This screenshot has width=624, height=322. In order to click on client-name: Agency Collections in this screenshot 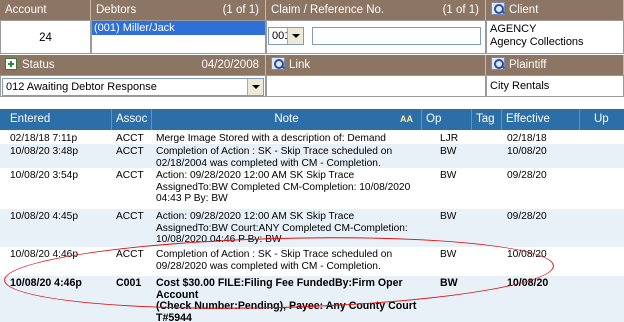, I will do `click(537, 42)`.